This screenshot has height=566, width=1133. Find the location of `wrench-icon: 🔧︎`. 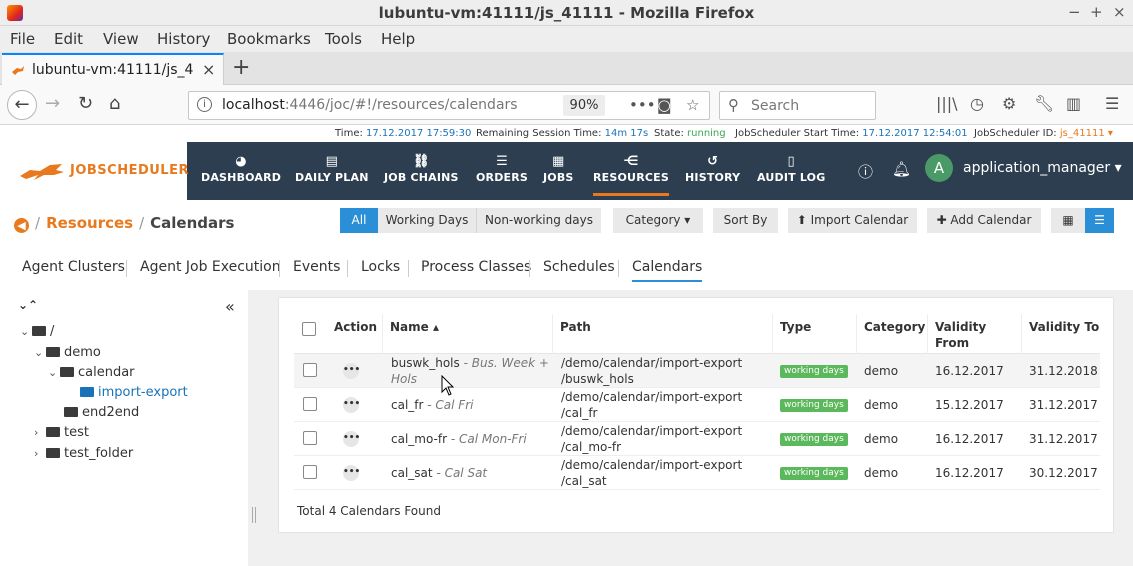

wrench-icon: 🔧︎ is located at coordinates (1044, 103).